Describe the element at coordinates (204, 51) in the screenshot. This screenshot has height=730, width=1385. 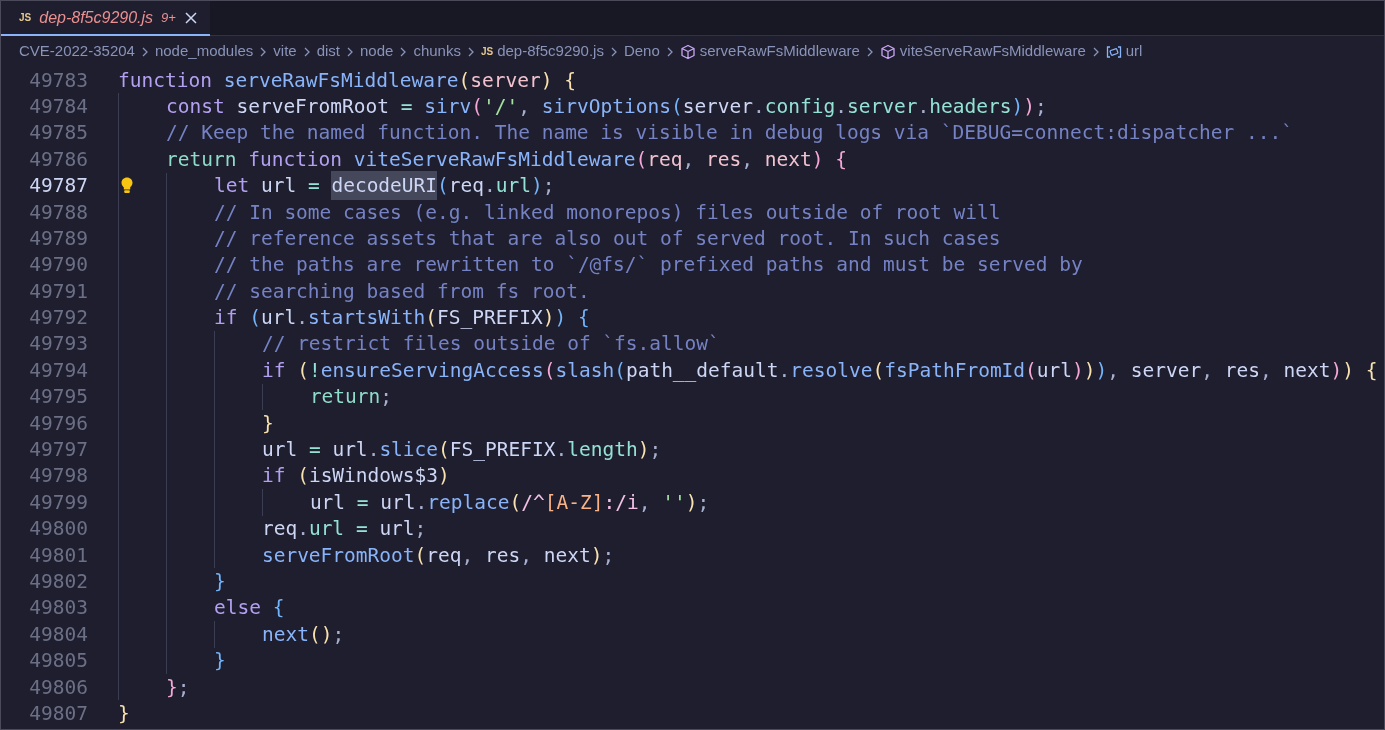
I see `breadcrumb-item: node_modules` at that location.